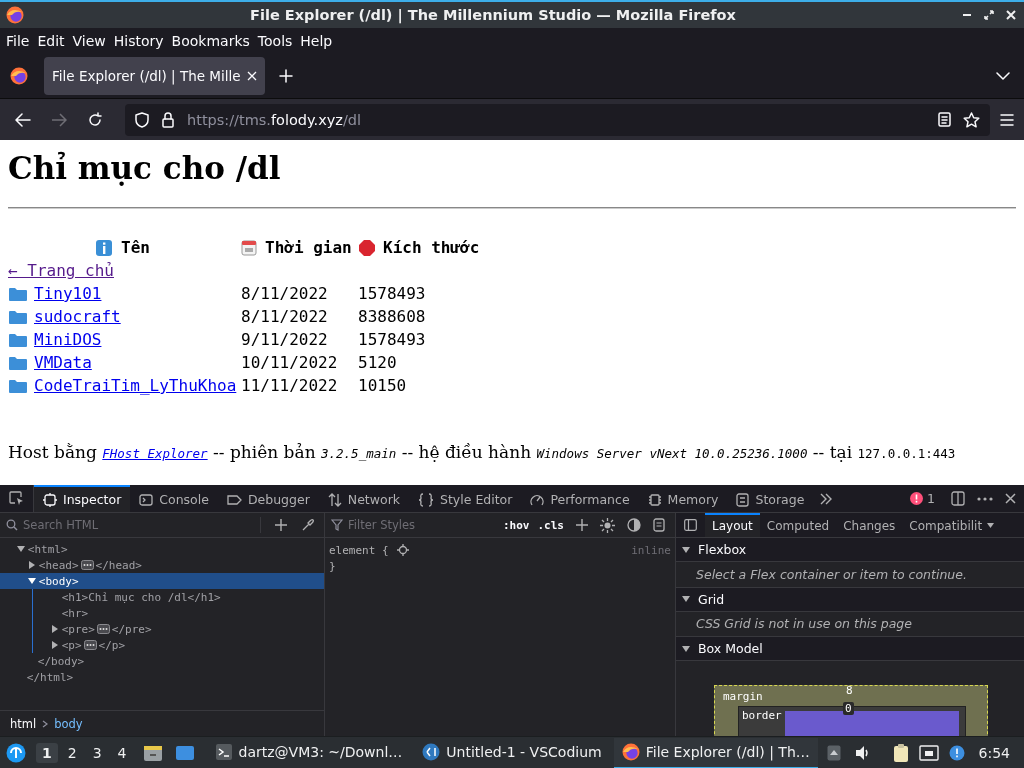 The image size is (1024, 768). What do you see at coordinates (659, 525) in the screenshot?
I see `document-icon` at bounding box center [659, 525].